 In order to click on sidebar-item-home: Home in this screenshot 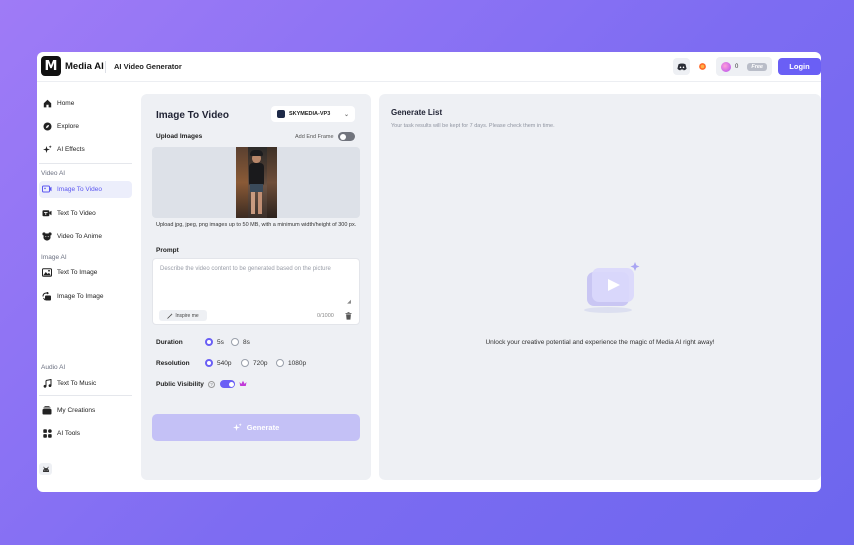, I will do `click(85, 103)`.